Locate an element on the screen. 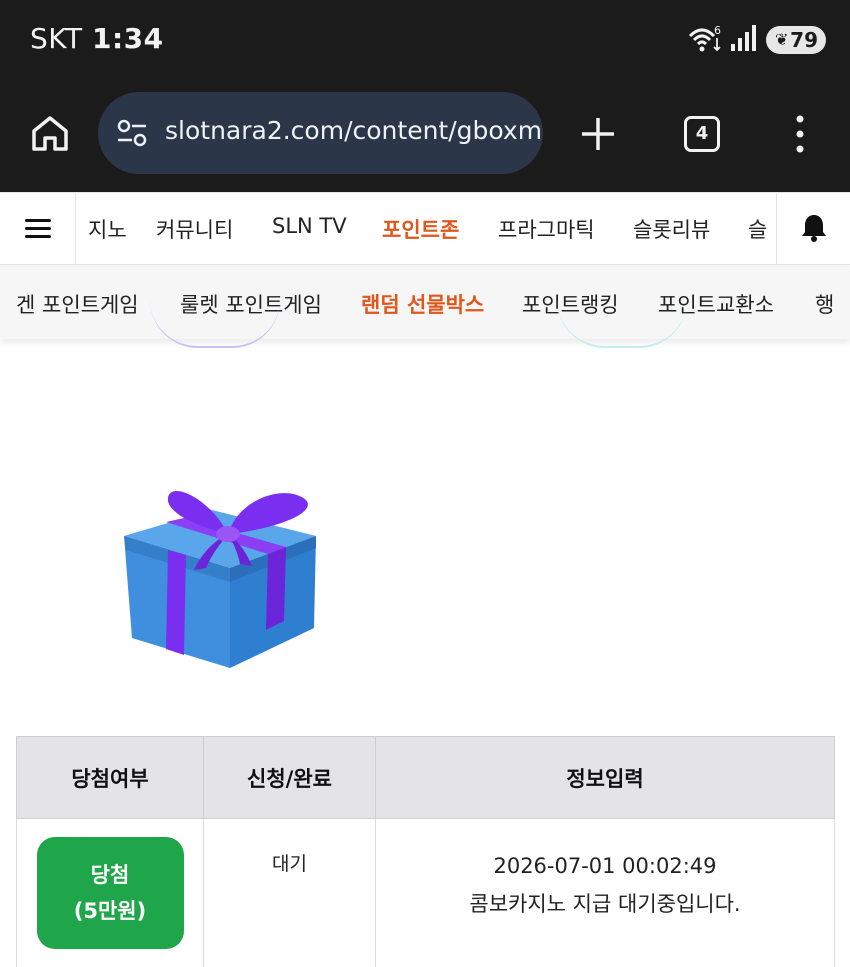 Image resolution: width=850 pixels, height=967 pixels. win-label: 당첨 is located at coordinates (110, 875).